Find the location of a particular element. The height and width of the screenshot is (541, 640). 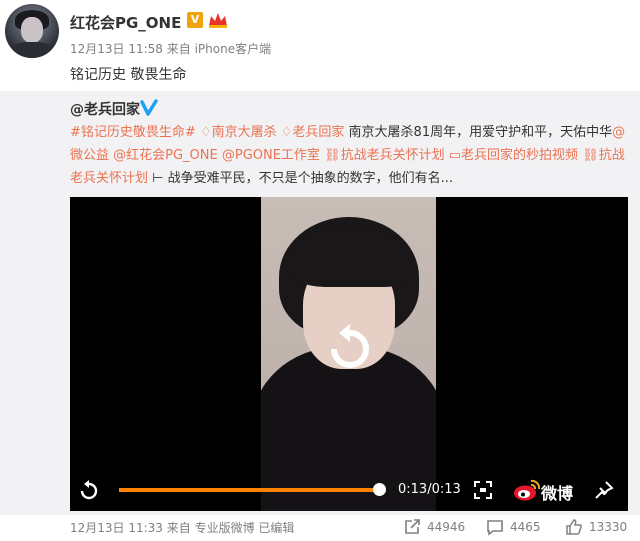

like-action: 13330 is located at coordinates (600, 527).